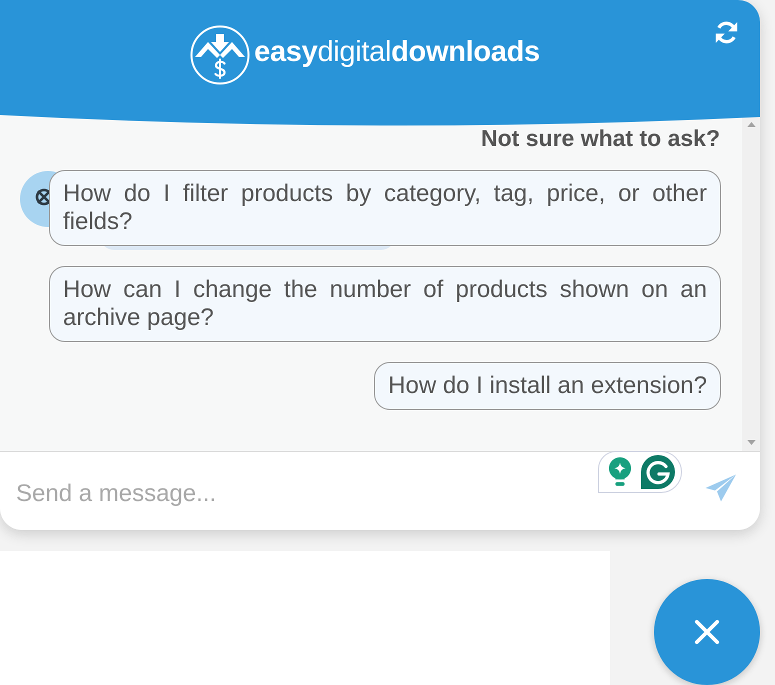  Describe the element at coordinates (751, 124) in the screenshot. I see `scroll-up-icon` at that location.